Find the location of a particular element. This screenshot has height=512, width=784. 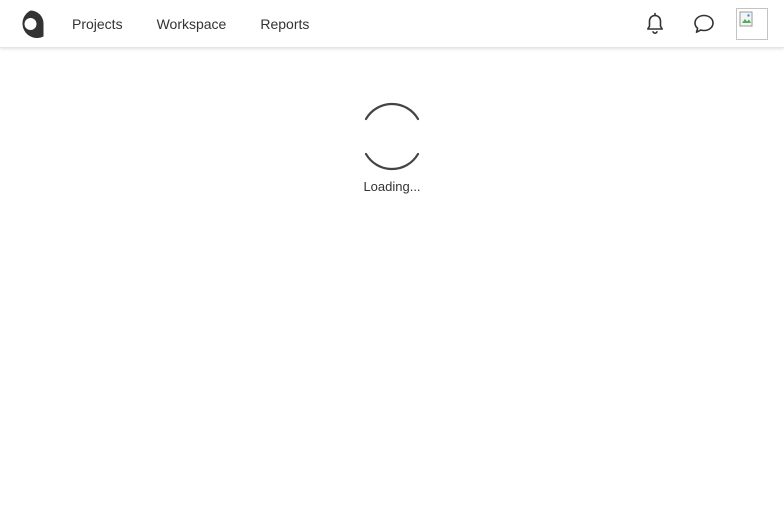

avatar is located at coordinates (752, 24).